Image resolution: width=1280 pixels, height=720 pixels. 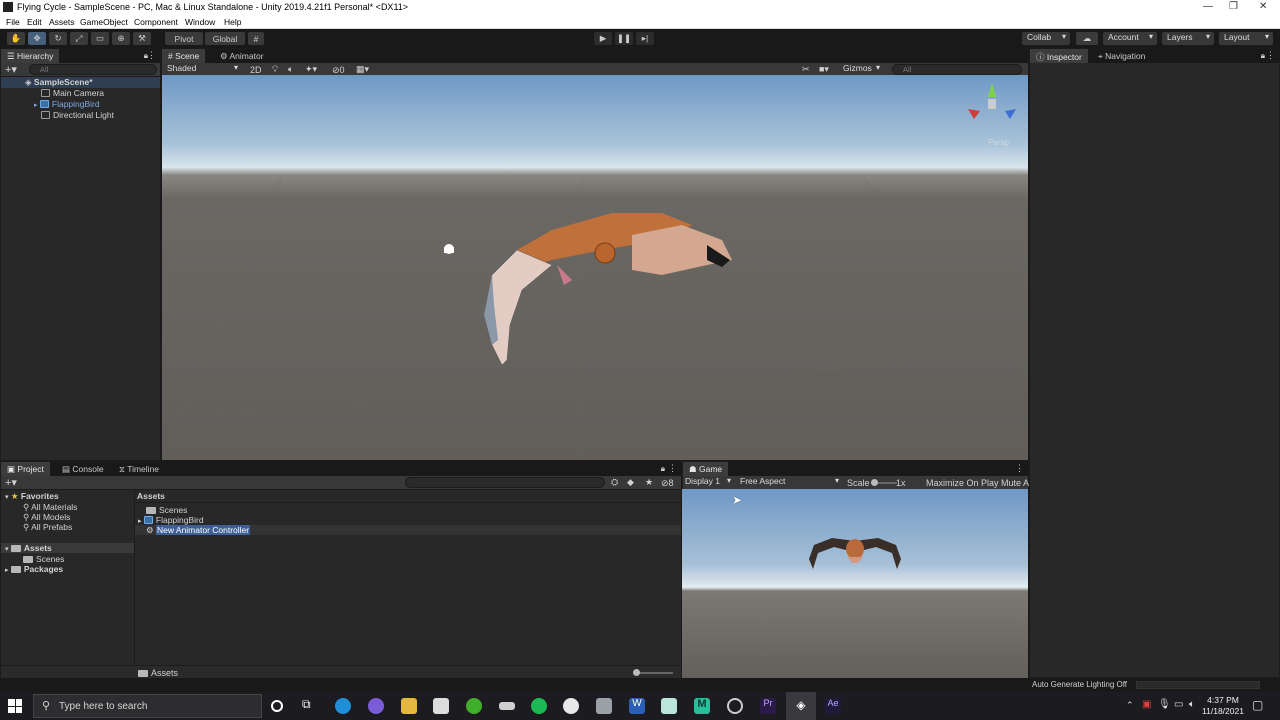 I want to click on clock-time: 4:37 PM, so click(x=1223, y=700).